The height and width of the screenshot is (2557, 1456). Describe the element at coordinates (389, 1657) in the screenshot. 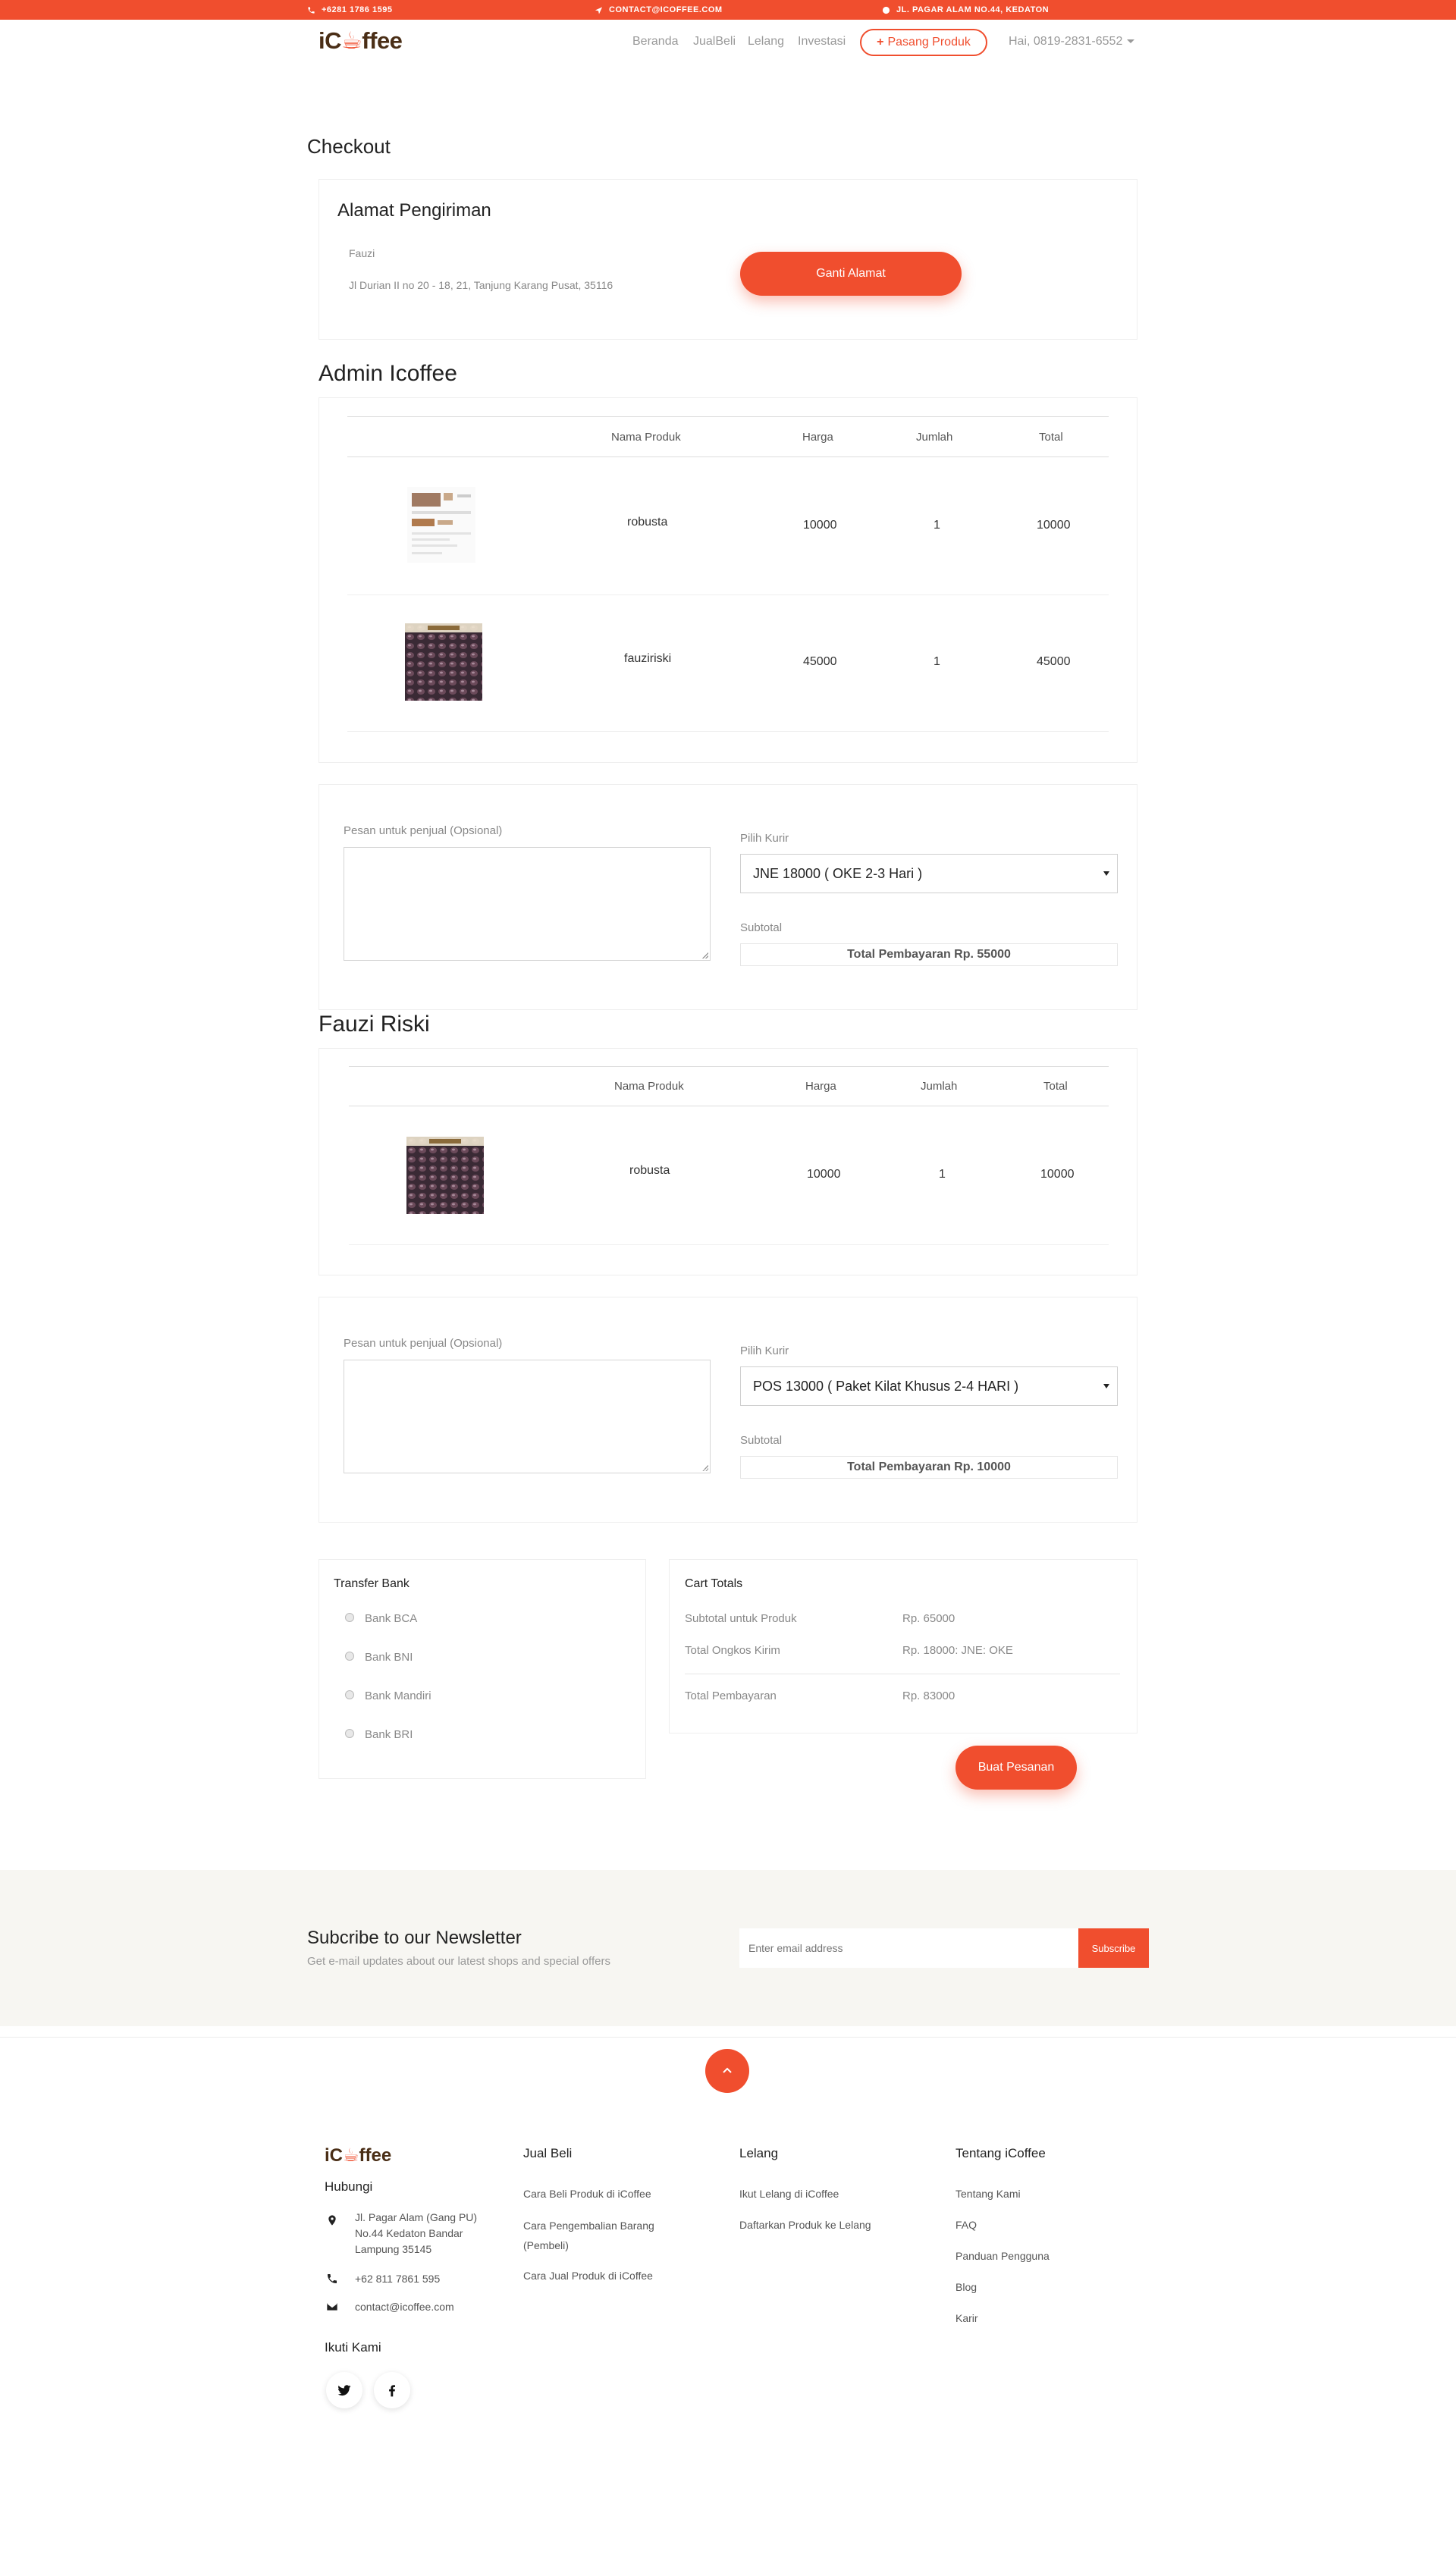

I see `payment-option-label: Bank BNI` at that location.